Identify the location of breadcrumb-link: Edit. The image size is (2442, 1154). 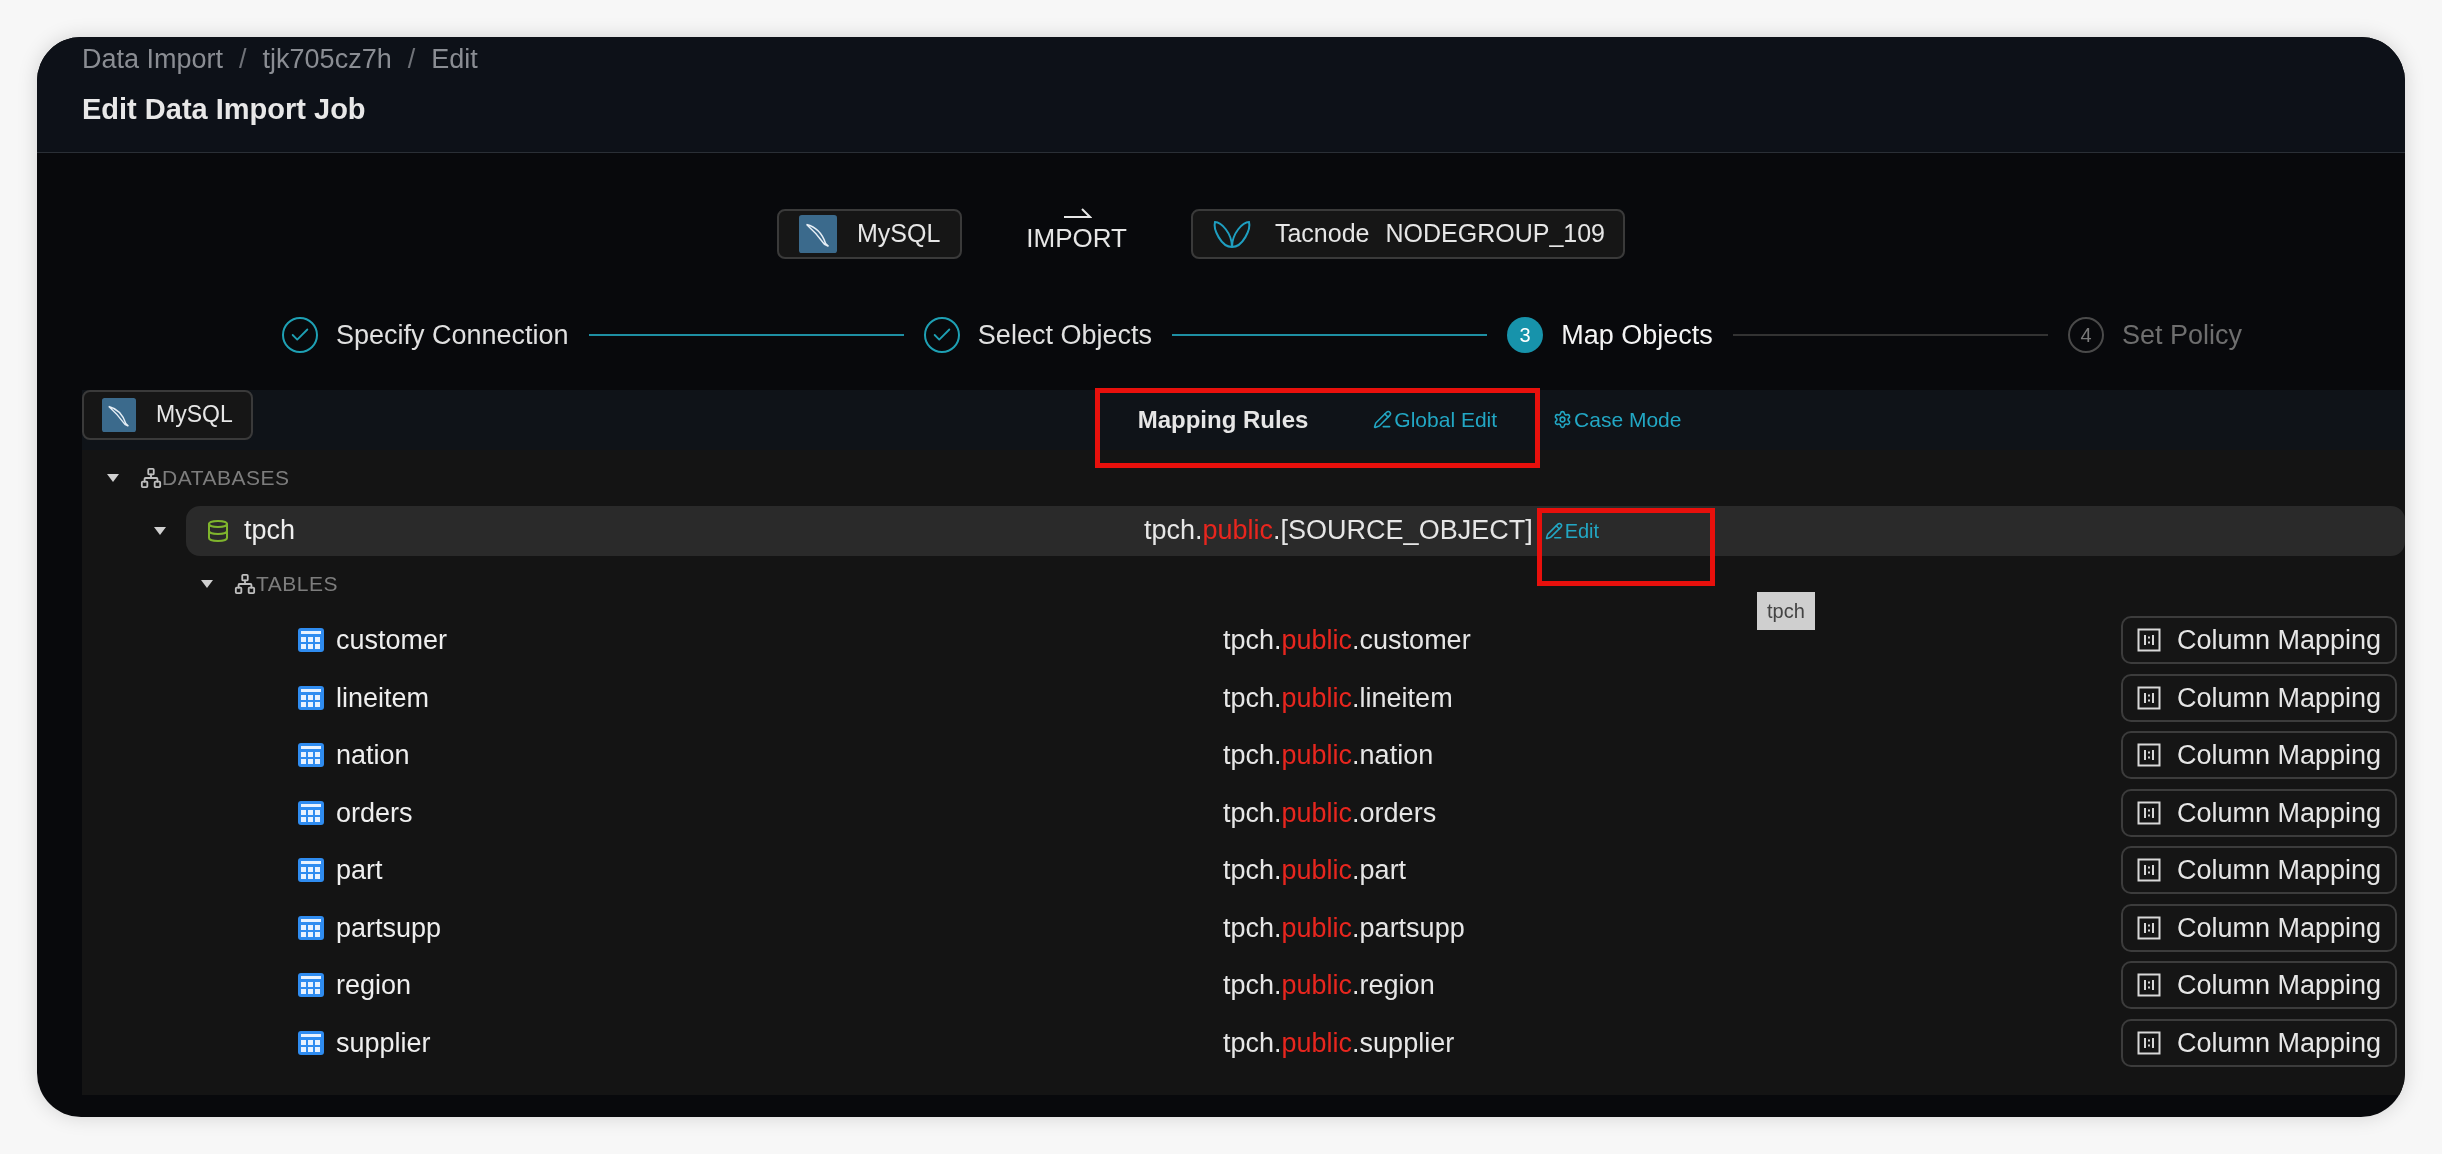
(454, 59).